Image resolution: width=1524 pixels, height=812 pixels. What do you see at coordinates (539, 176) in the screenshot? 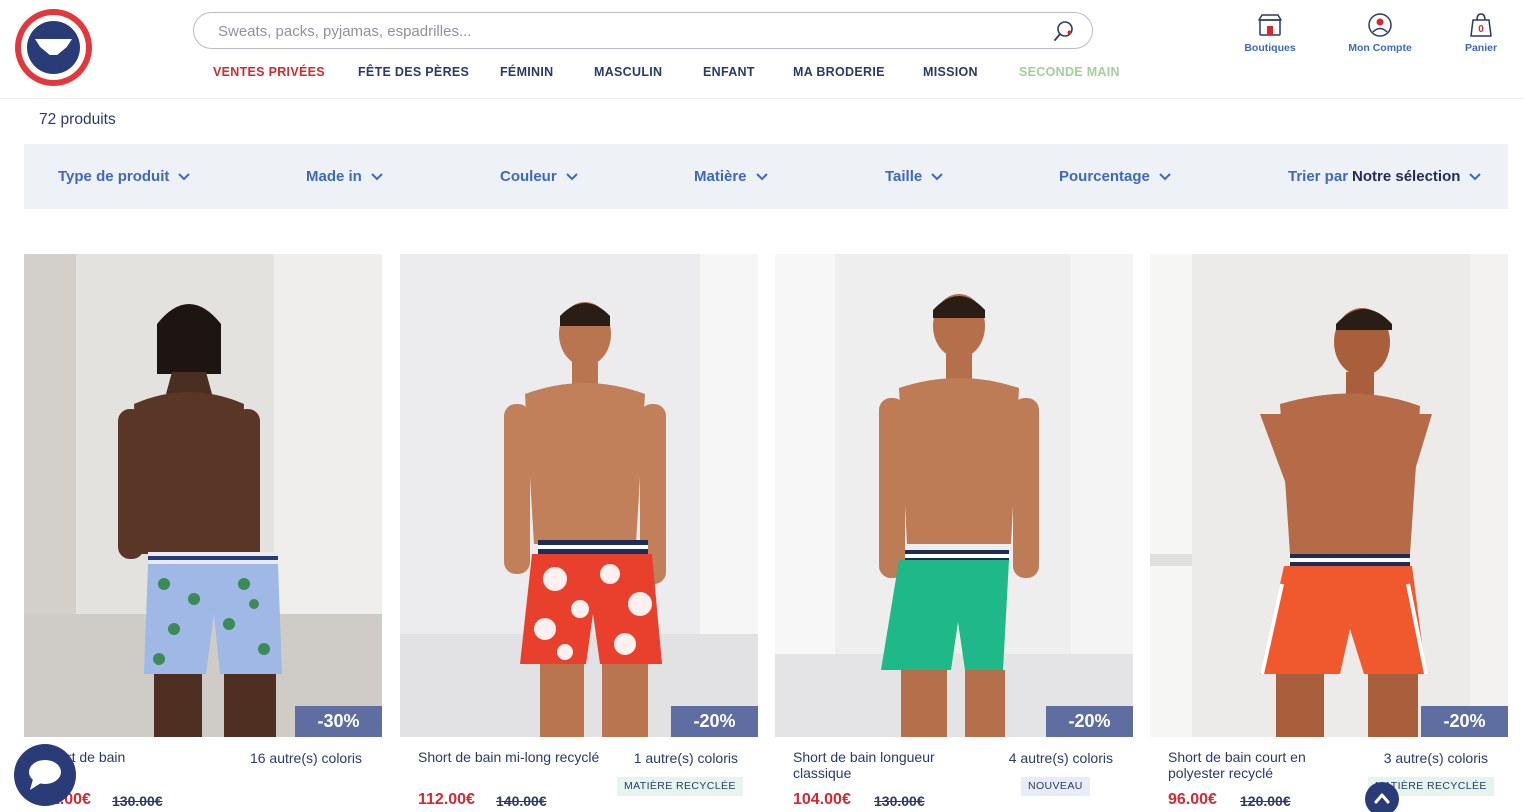
I see `filter-couleur: Couleur` at bounding box center [539, 176].